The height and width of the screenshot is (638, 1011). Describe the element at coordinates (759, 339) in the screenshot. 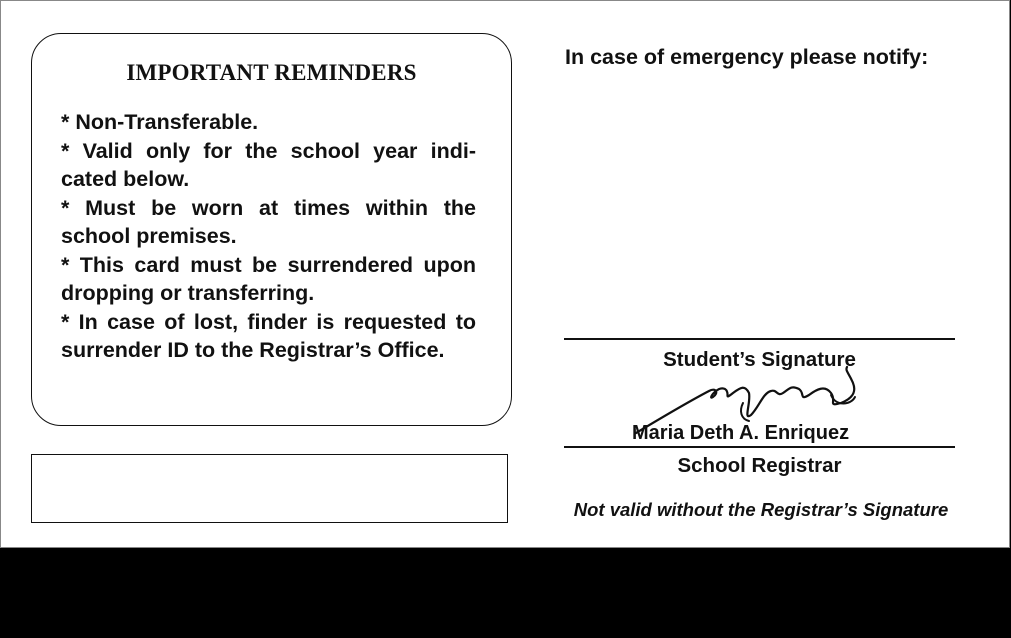

I see `student-signature-line` at that location.